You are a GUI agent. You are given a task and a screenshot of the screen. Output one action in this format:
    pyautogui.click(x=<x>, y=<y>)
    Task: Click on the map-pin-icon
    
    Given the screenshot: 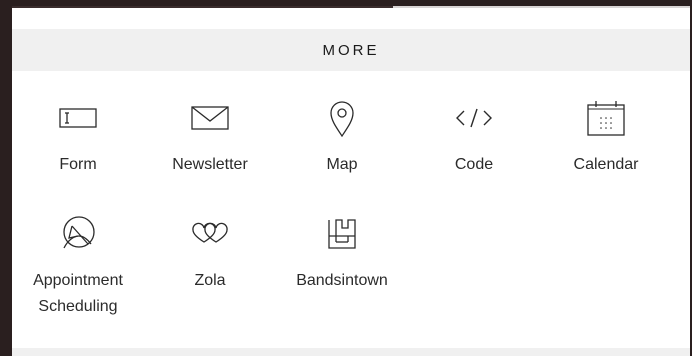 What is the action you would take?
    pyautogui.click(x=342, y=118)
    